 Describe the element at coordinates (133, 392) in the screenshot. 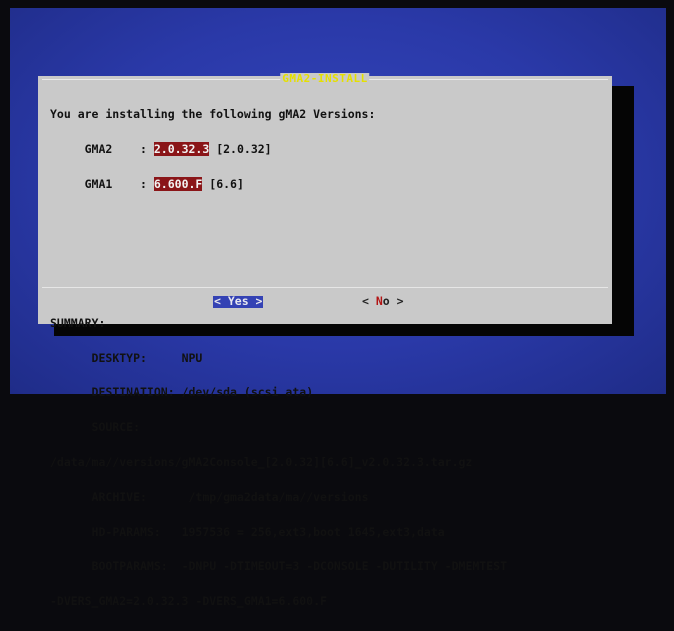

I see `summary-key: DESTINATION:` at that location.